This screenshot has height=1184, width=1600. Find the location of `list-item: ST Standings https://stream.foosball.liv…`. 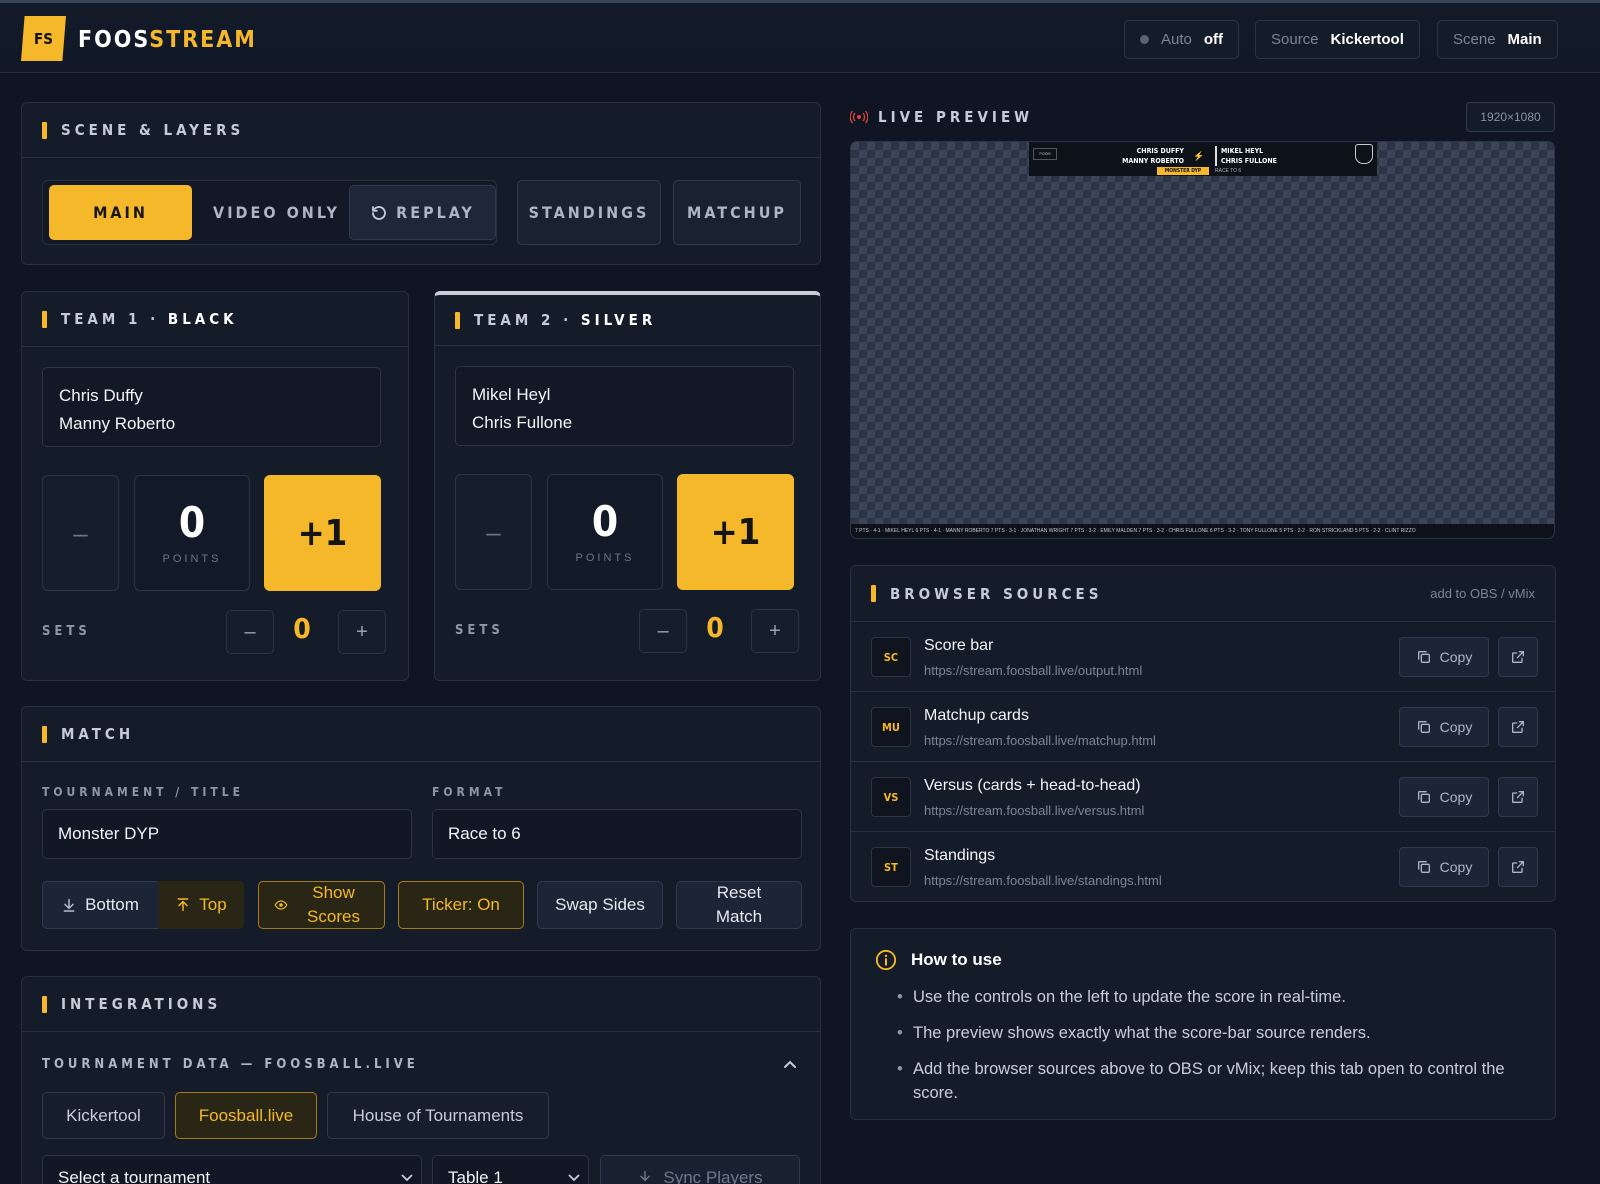

list-item: ST Standings https://stream.foosball.liv… is located at coordinates (1203, 866).